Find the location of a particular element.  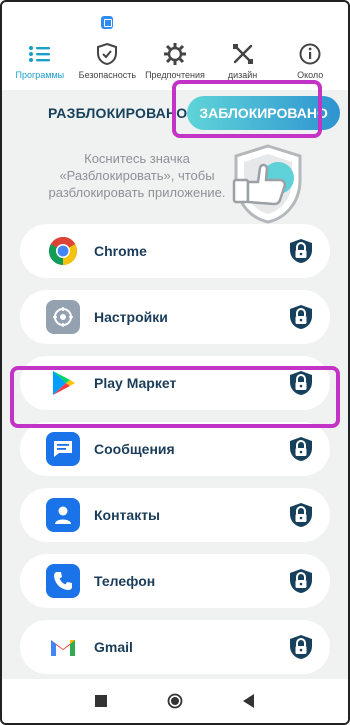

nav-security: Безопасность is located at coordinates (108, 64).